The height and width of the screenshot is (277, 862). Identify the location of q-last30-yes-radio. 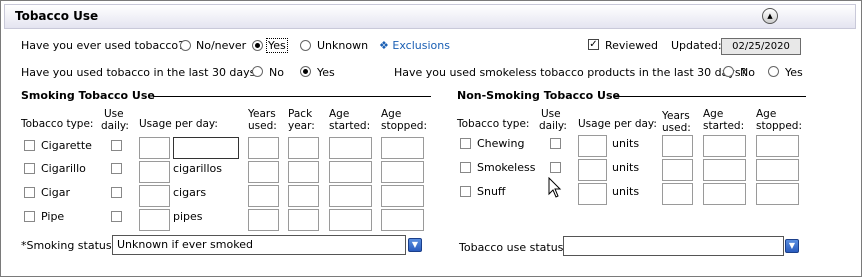
(305, 71).